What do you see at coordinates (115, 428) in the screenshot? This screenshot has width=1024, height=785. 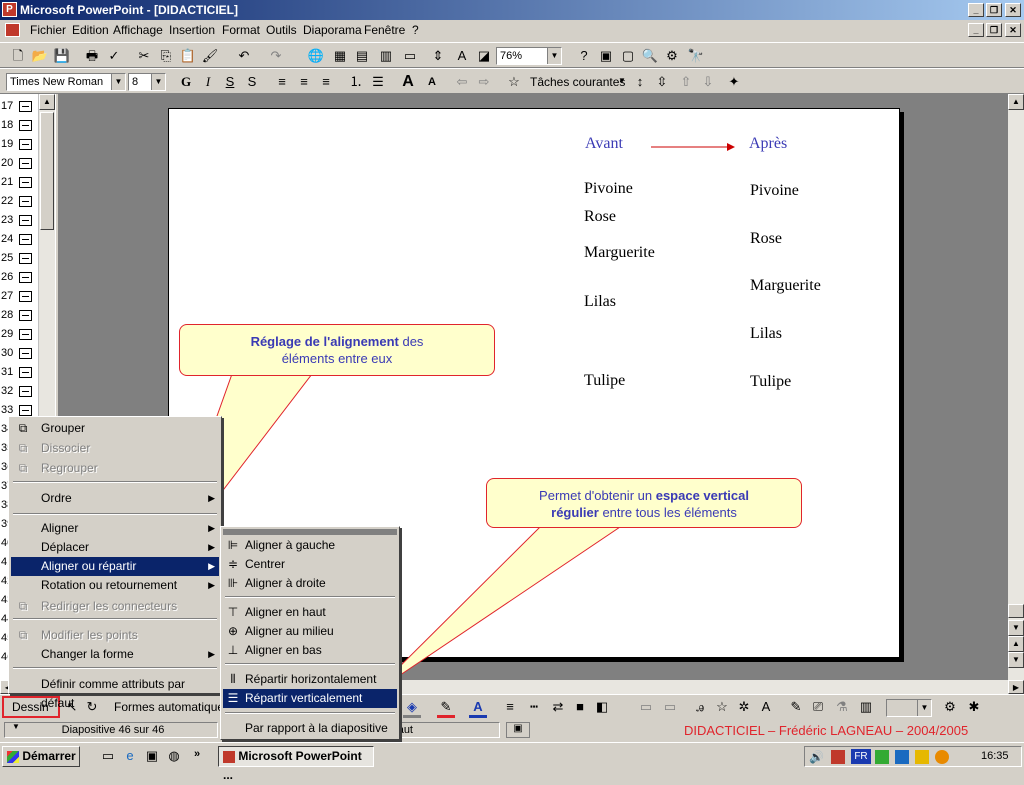 I see `menu-item-grouper: ⧉ Grouper` at bounding box center [115, 428].